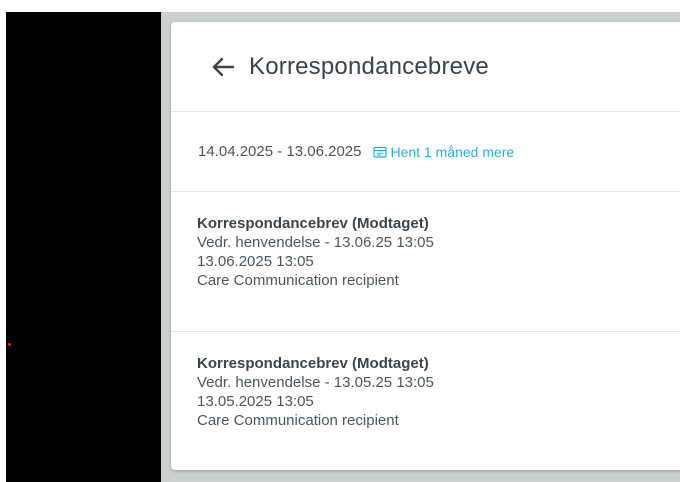 Image resolution: width=680 pixels, height=482 pixels. I want to click on date-range-text: 14.04.2025 - 13.06.2025, so click(280, 151).